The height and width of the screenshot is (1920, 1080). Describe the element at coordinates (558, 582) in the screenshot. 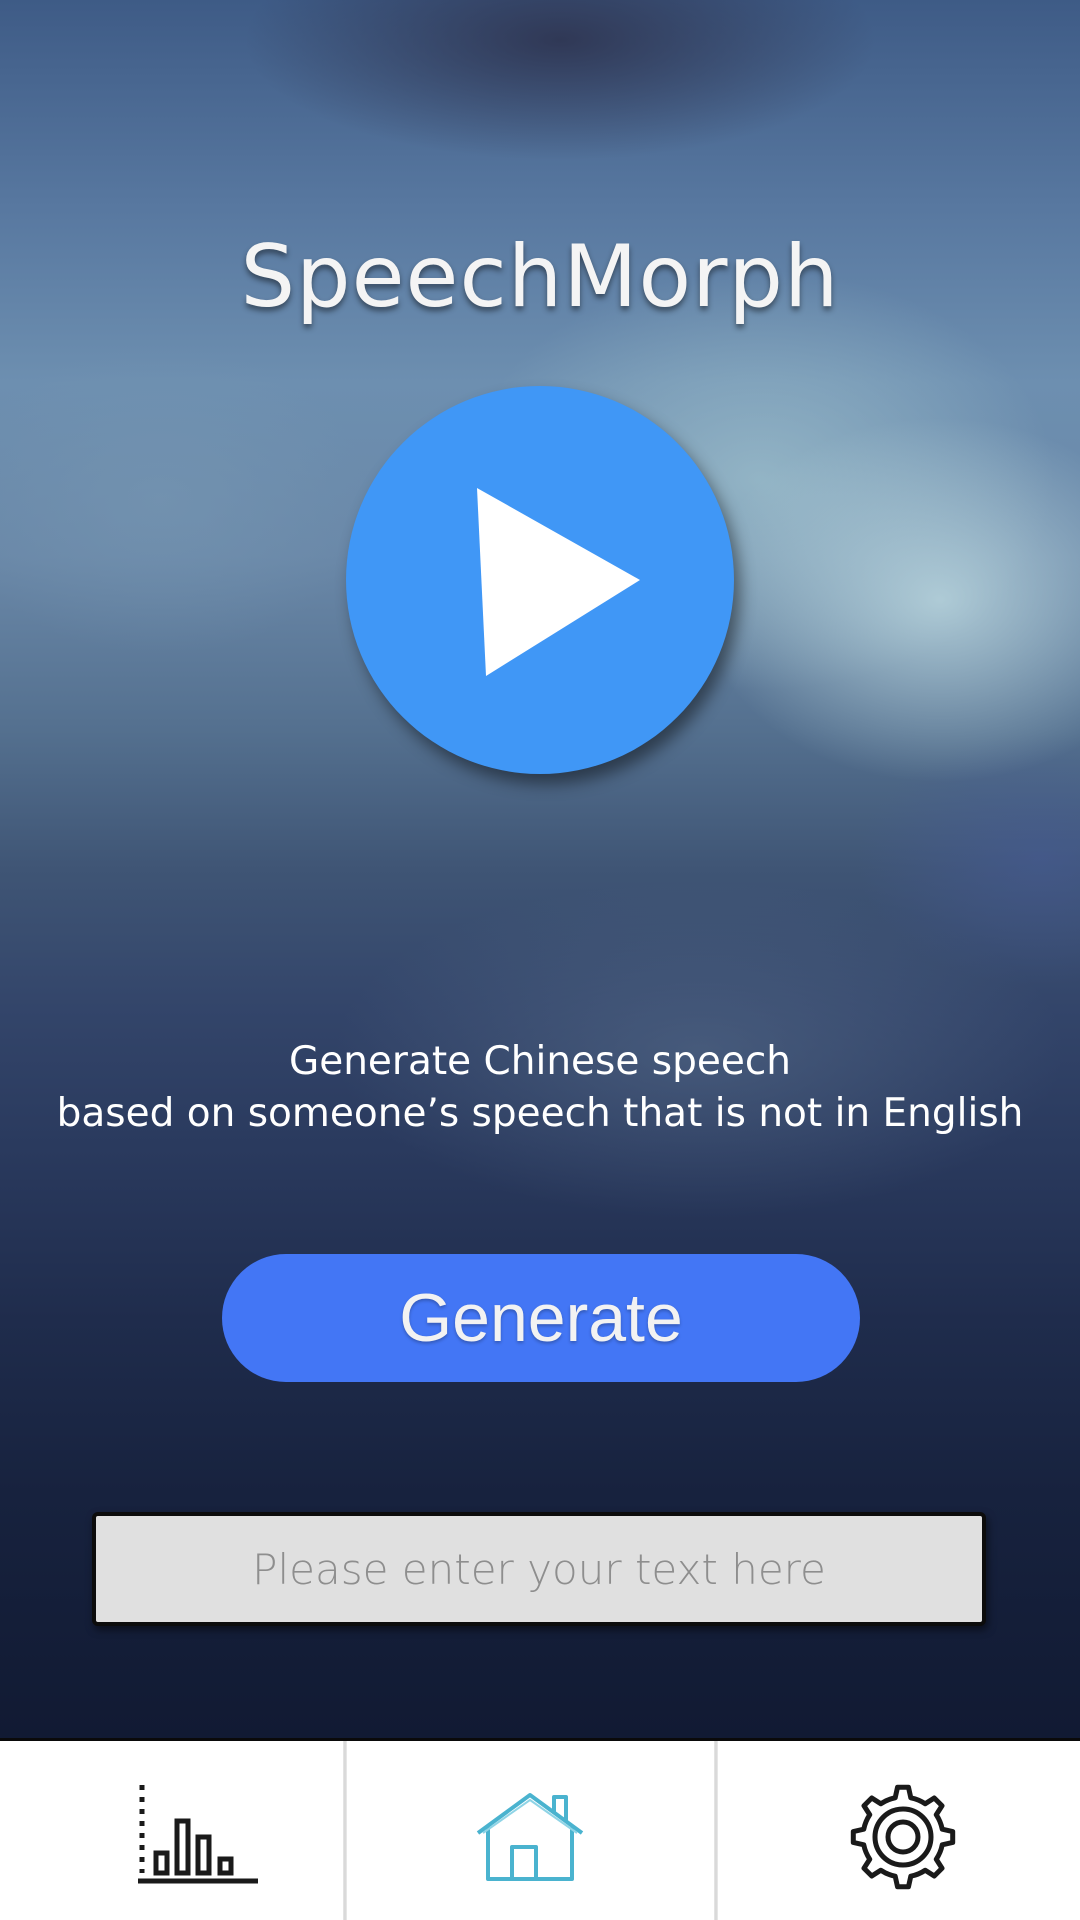

I see `play-icon` at that location.